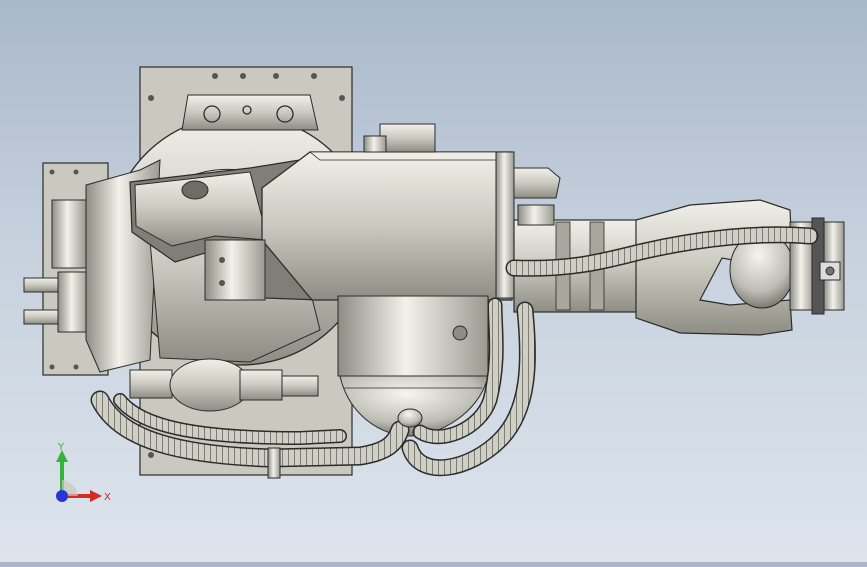 Image resolution: width=867 pixels, height=567 pixels. Describe the element at coordinates (407, 138) in the screenshot. I see `top-connector` at that location.